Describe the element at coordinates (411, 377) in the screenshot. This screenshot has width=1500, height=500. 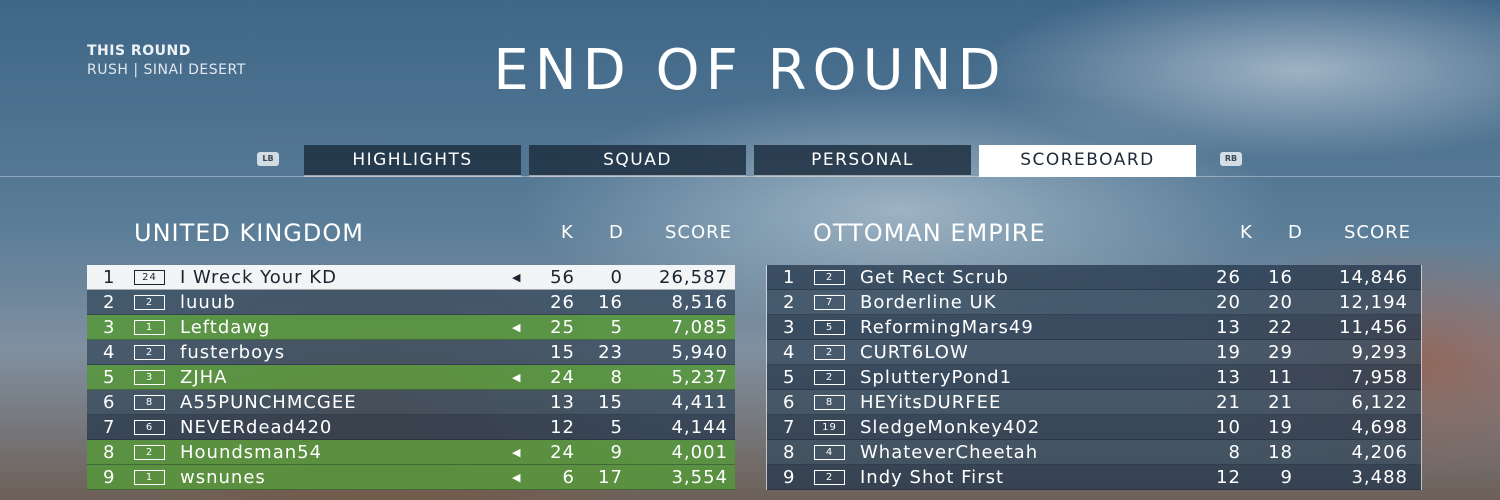
I see `player-row: 5 3 ZJHA 24 8 5,237 ◀` at that location.